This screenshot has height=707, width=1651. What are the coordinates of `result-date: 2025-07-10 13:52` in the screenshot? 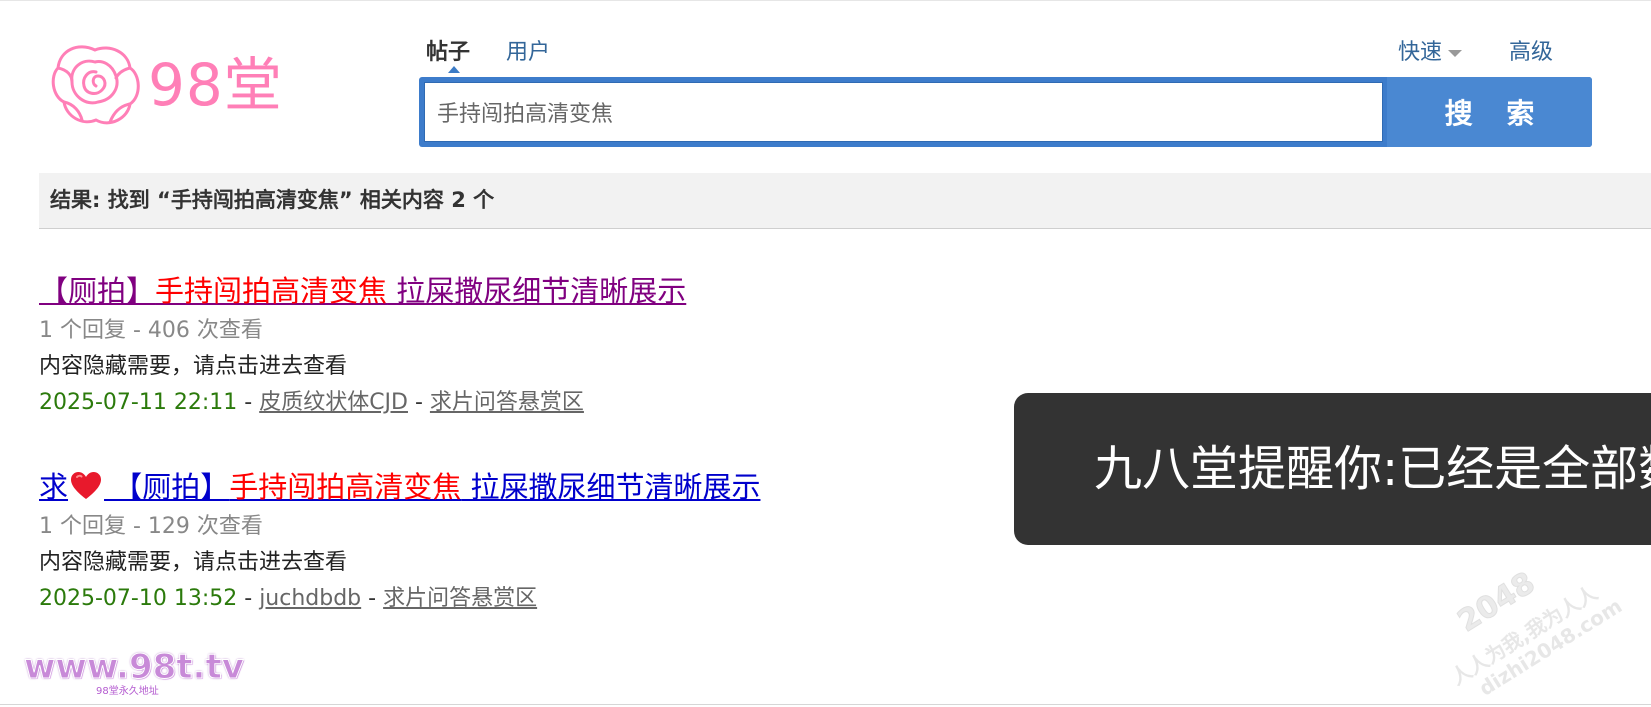 It's located at (138, 598).